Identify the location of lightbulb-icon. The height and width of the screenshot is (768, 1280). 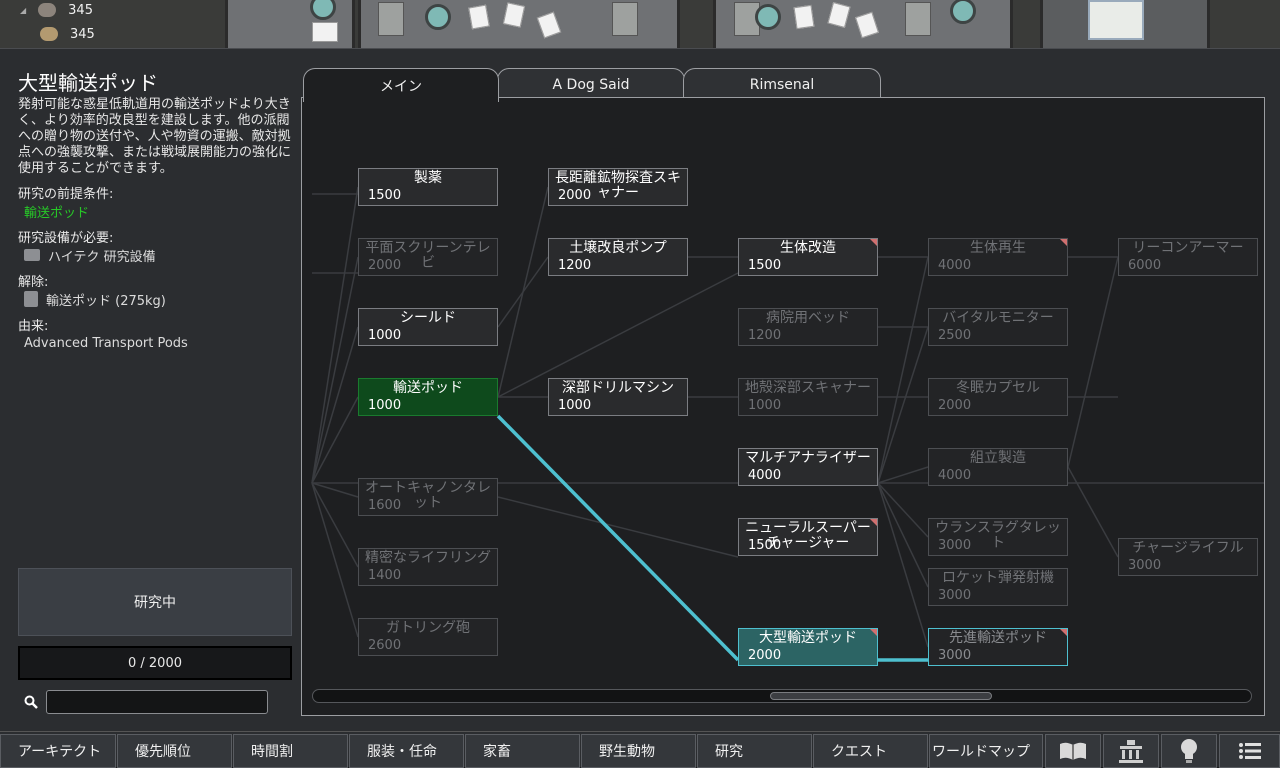
(1189, 751).